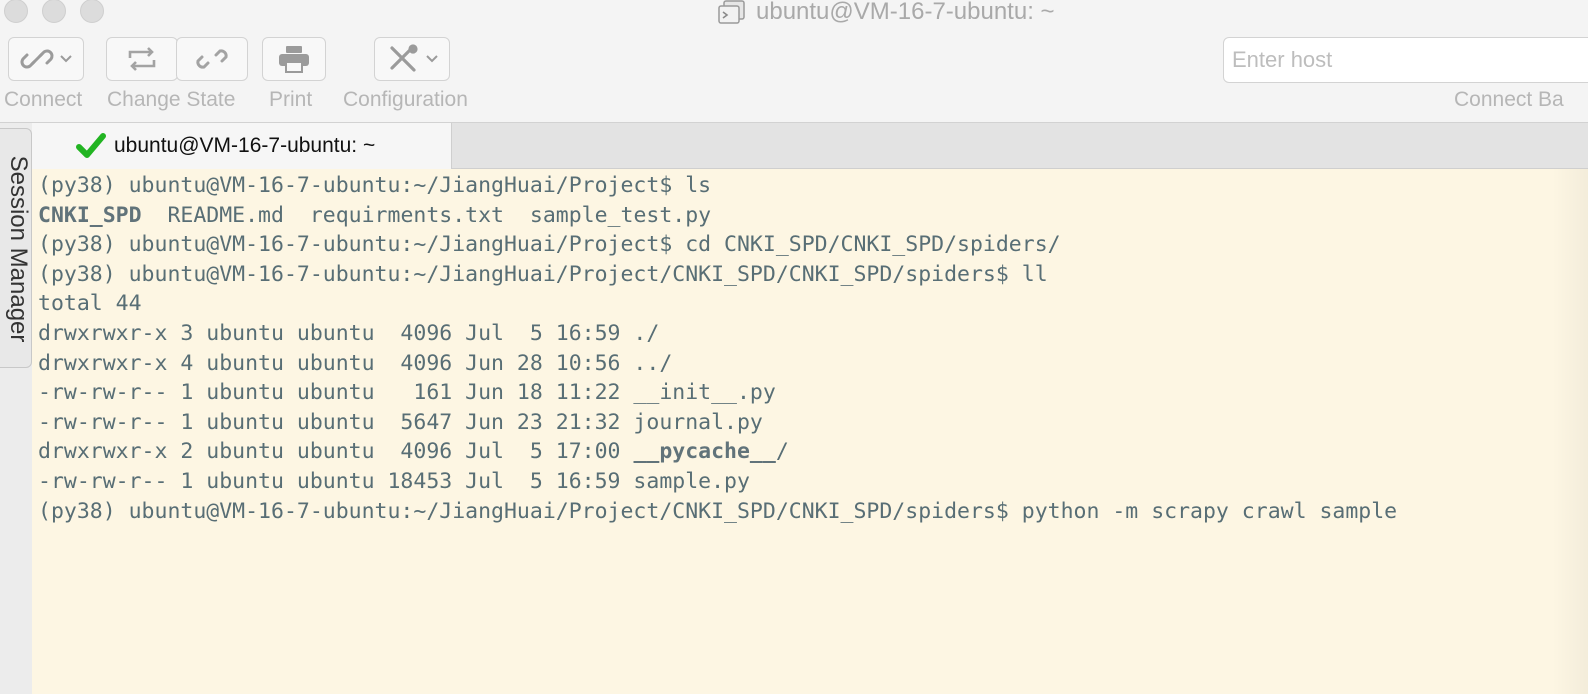 Image resolution: width=1588 pixels, height=694 pixels. I want to click on terminal-app-icon, so click(731, 12).